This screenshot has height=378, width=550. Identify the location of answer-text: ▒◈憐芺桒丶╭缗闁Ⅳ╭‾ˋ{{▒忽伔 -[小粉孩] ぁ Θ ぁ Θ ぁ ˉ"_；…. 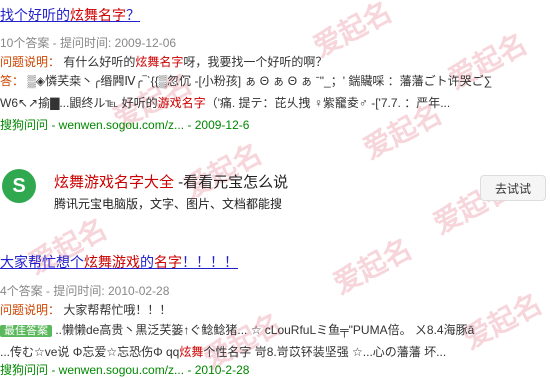
(260, 81).